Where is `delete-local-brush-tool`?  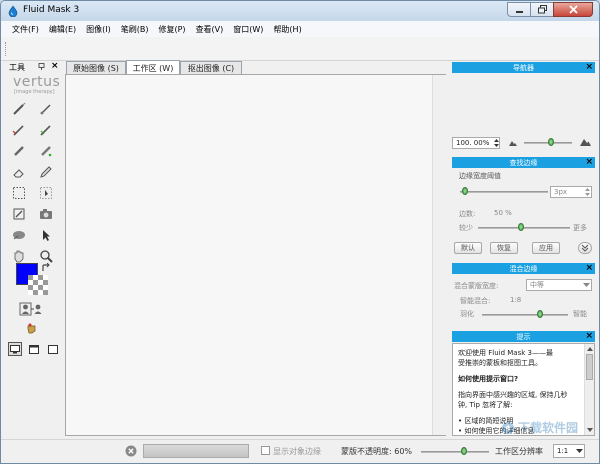 delete-local-brush-tool is located at coordinates (19, 130).